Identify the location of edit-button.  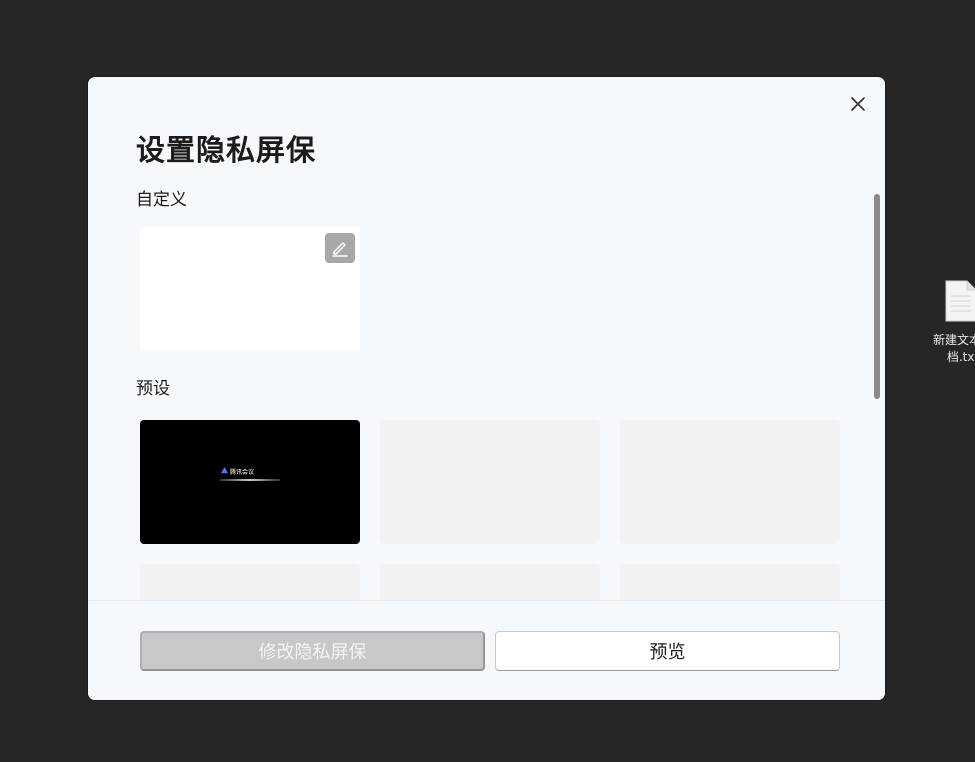
(340, 248).